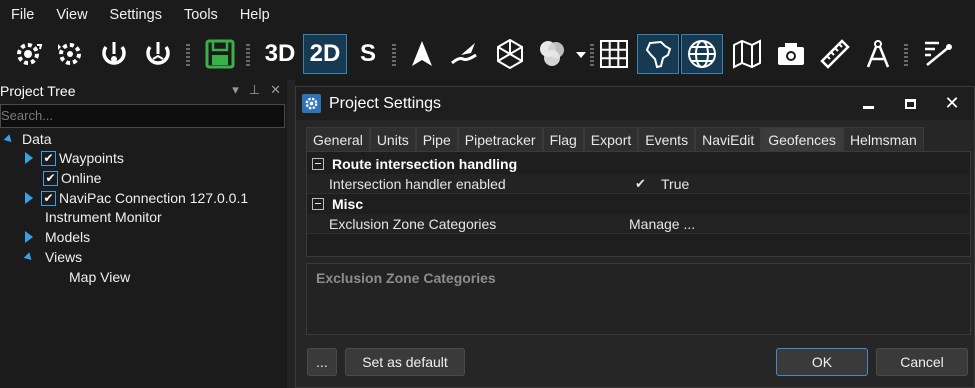 The width and height of the screenshot is (975, 388). I want to click on menu-help: Help, so click(255, 15).